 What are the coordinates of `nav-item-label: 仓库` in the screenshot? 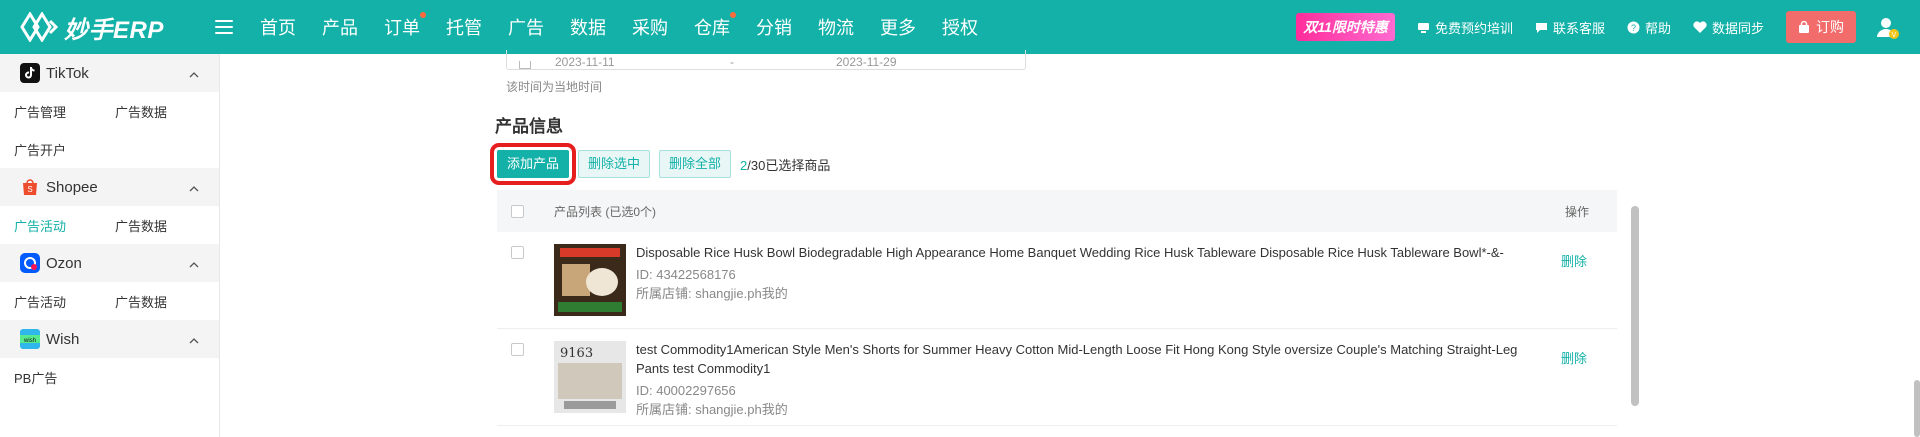 It's located at (712, 28).